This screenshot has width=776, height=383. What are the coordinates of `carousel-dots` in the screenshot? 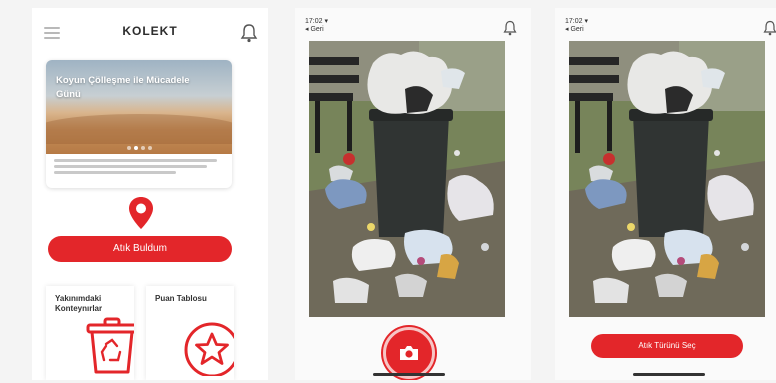 It's located at (139, 147).